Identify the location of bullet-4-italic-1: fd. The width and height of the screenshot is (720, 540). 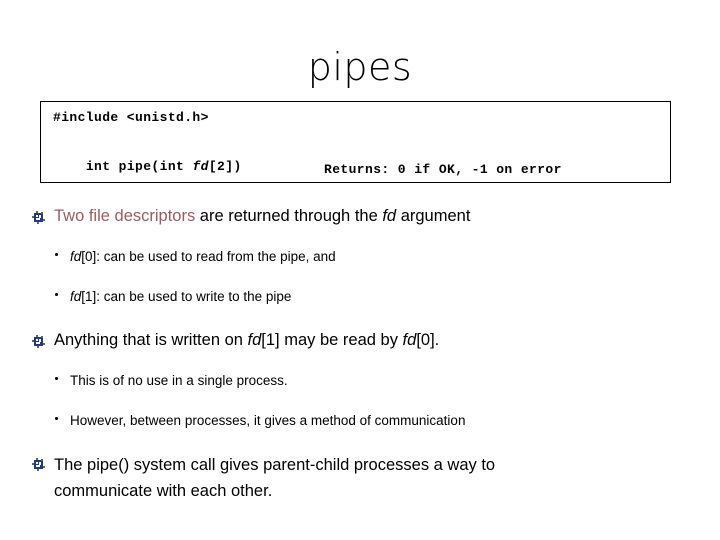
(254, 340).